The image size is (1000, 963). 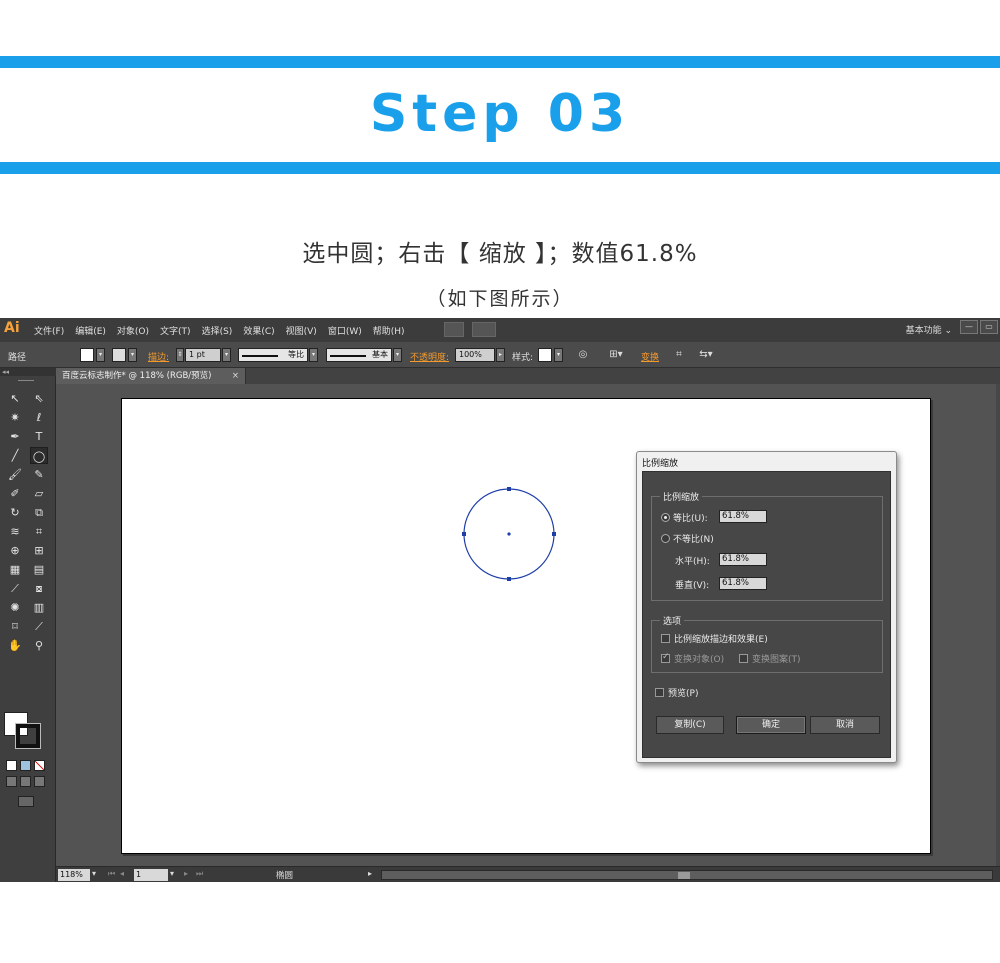 What do you see at coordinates (235, 376) in the screenshot?
I see `close-tab-icon: ×` at bounding box center [235, 376].